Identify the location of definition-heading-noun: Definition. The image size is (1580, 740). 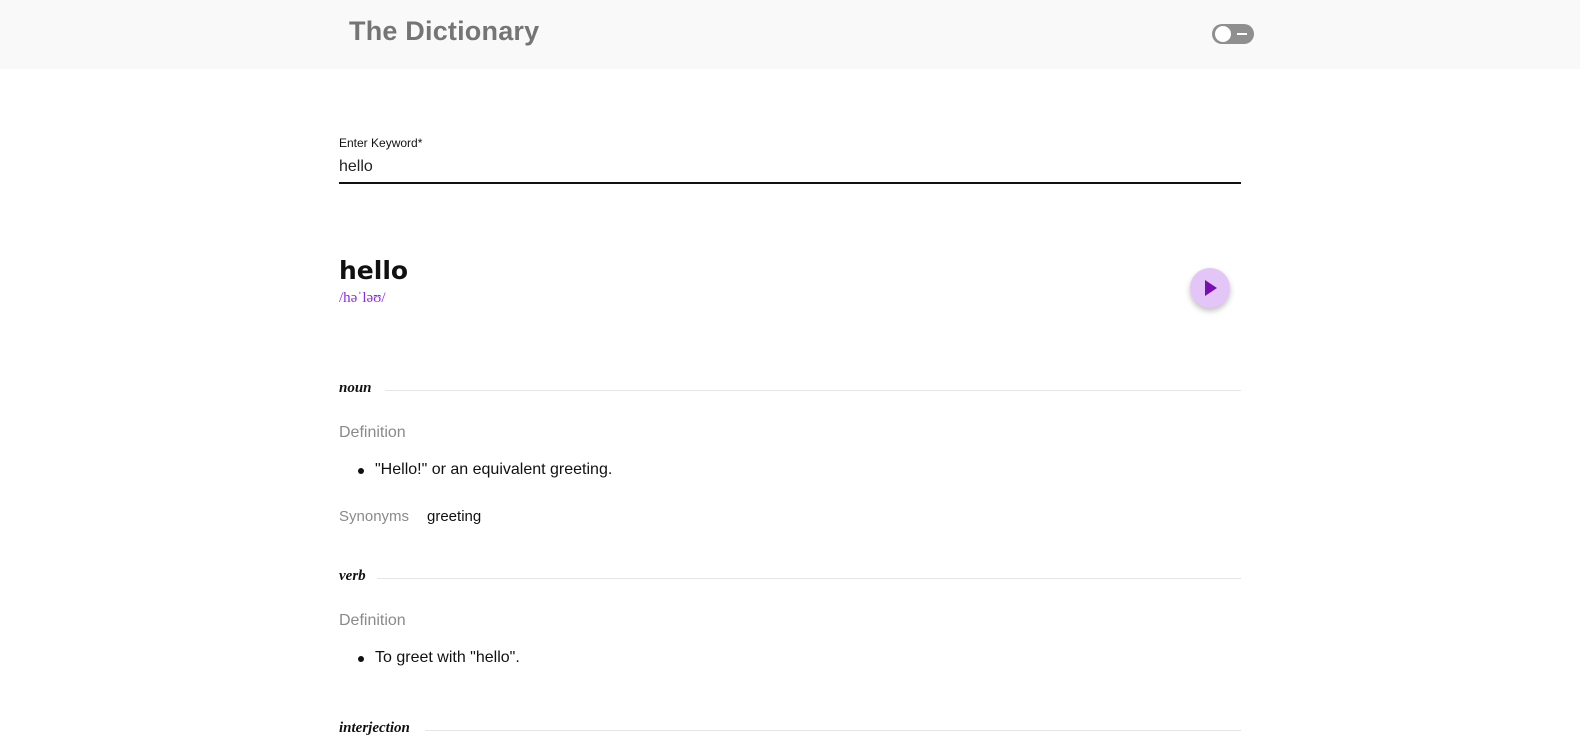
(372, 432).